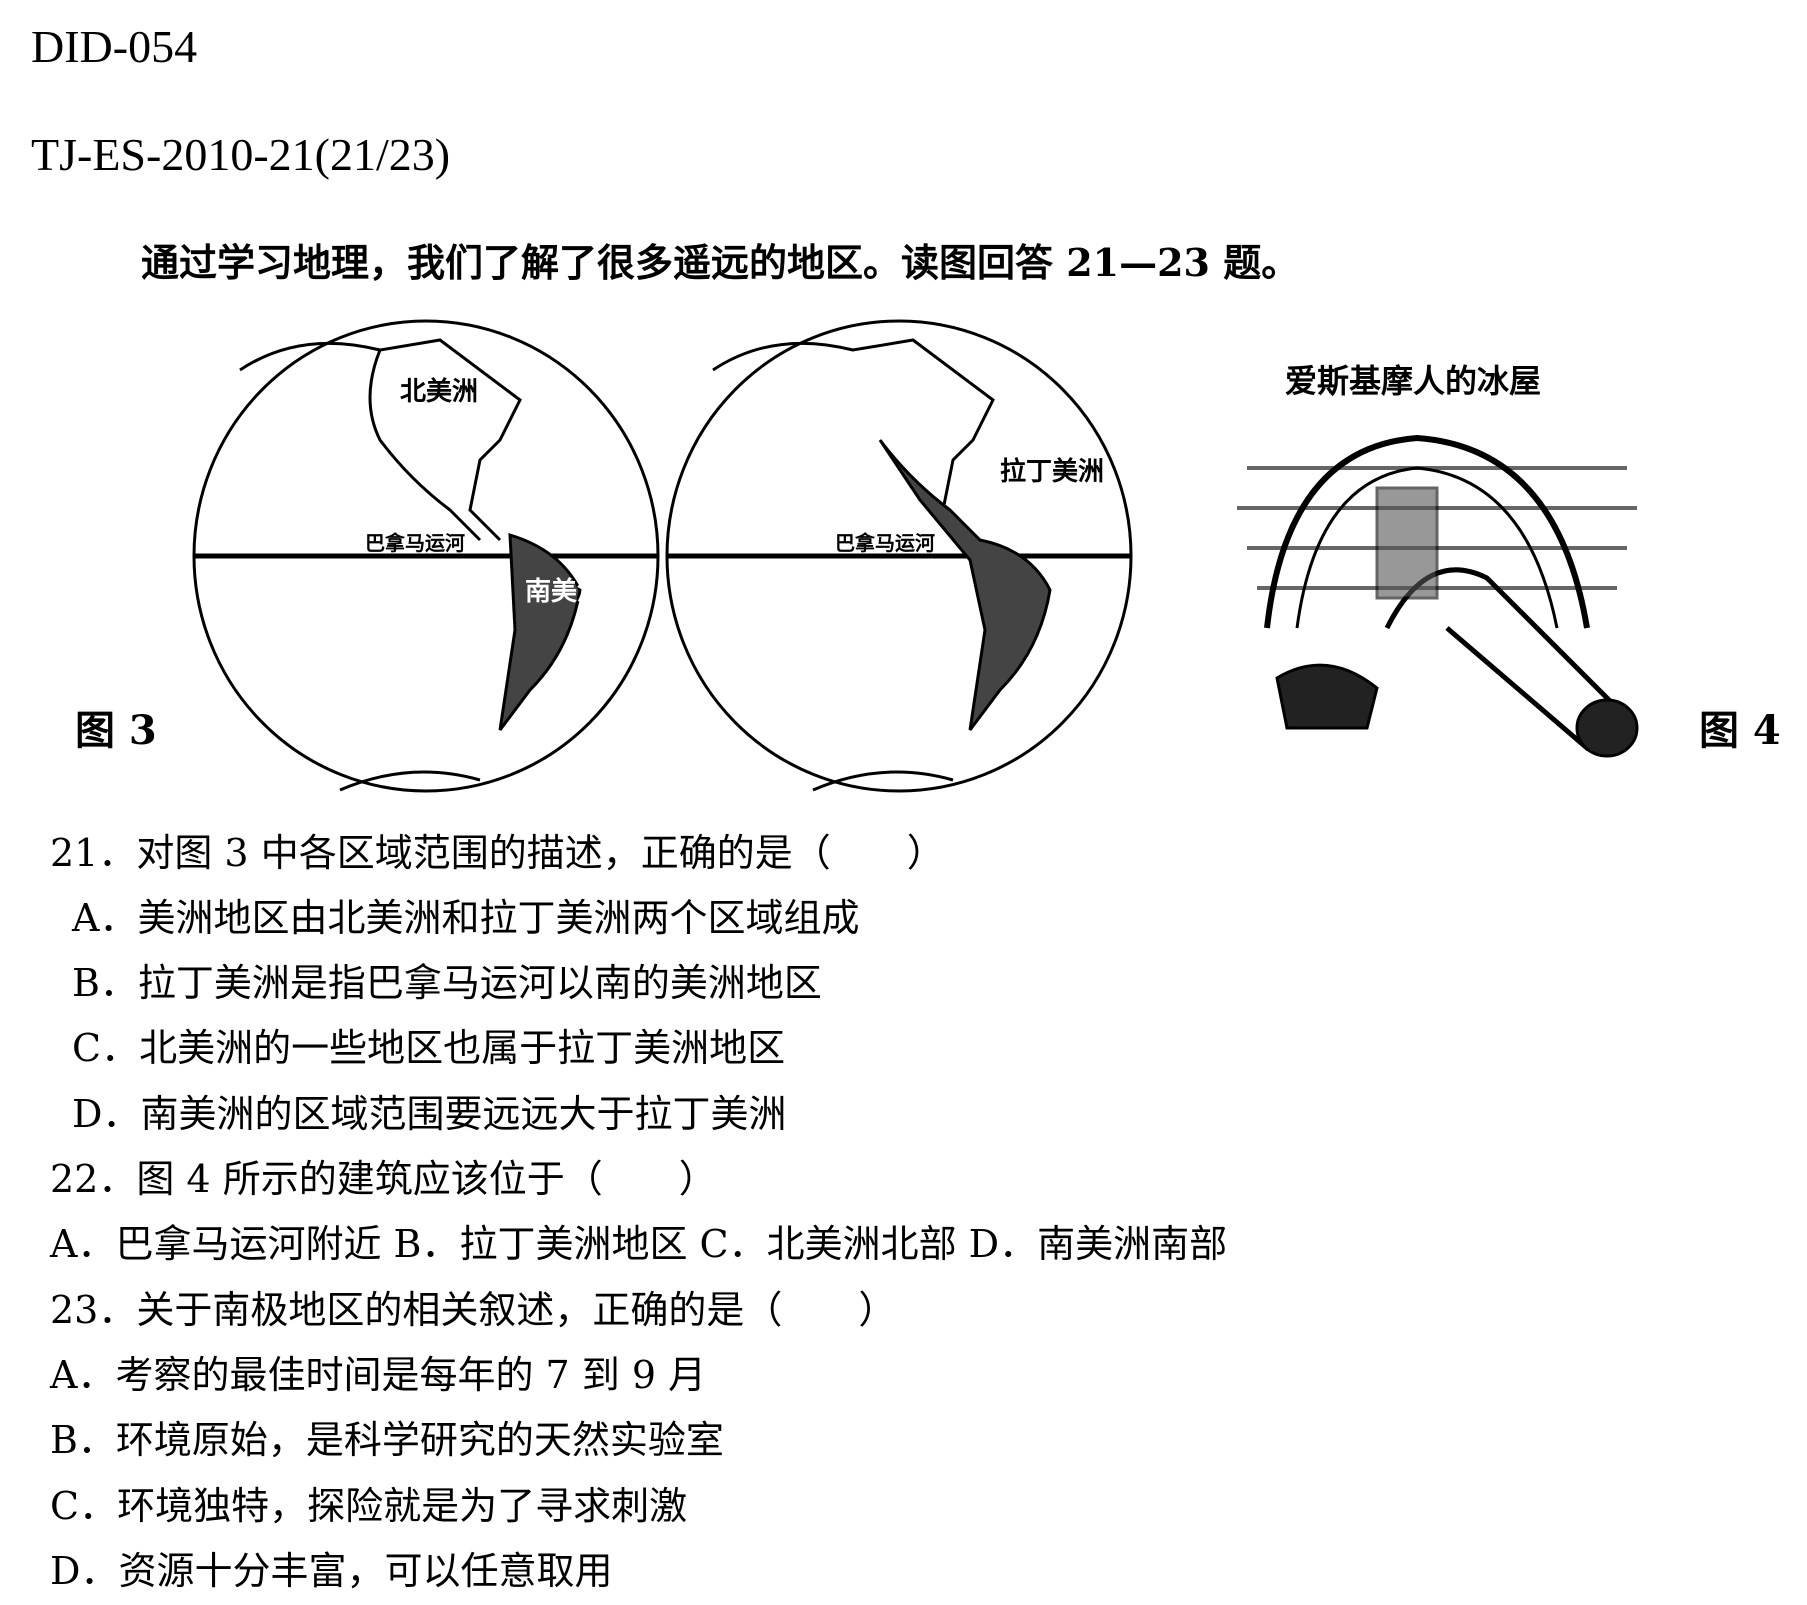 This screenshot has height=1605, width=1807. What do you see at coordinates (378, 1375) in the screenshot?
I see `question-23-option-a: A．考察的最佳时间是每年的 7 到 9 月` at bounding box center [378, 1375].